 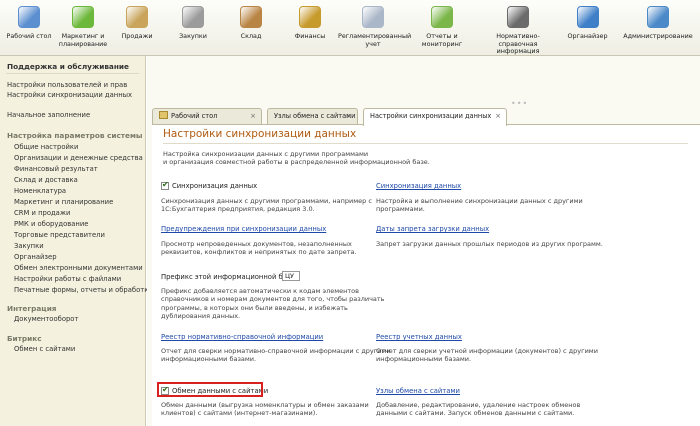 What do you see at coordinates (315, 116) in the screenshot?
I see `tab-label: Узлы обмена с сайтами` at bounding box center [315, 116].